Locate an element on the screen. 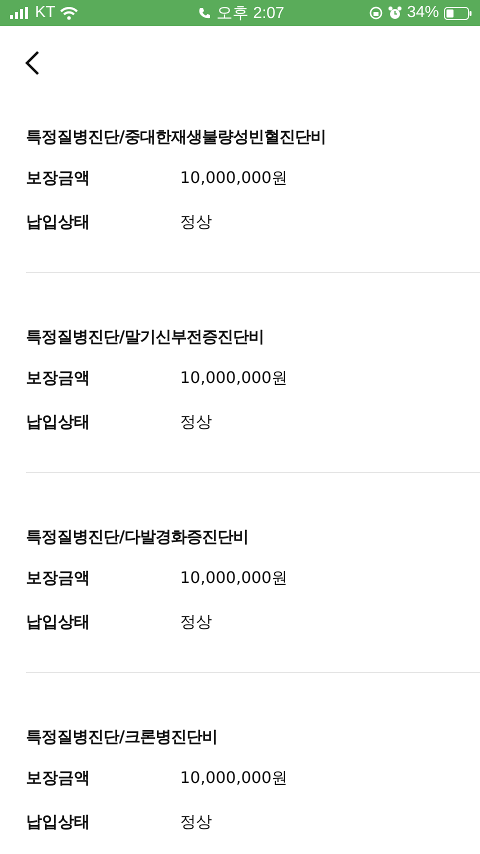 The height and width of the screenshot is (854, 480). signal-icon is located at coordinates (20, 13).